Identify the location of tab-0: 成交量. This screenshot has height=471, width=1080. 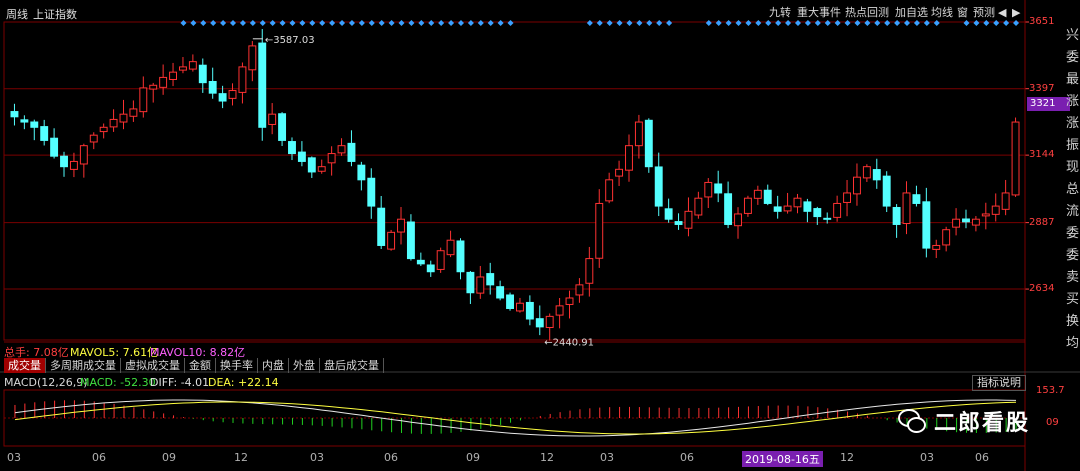
(25, 365).